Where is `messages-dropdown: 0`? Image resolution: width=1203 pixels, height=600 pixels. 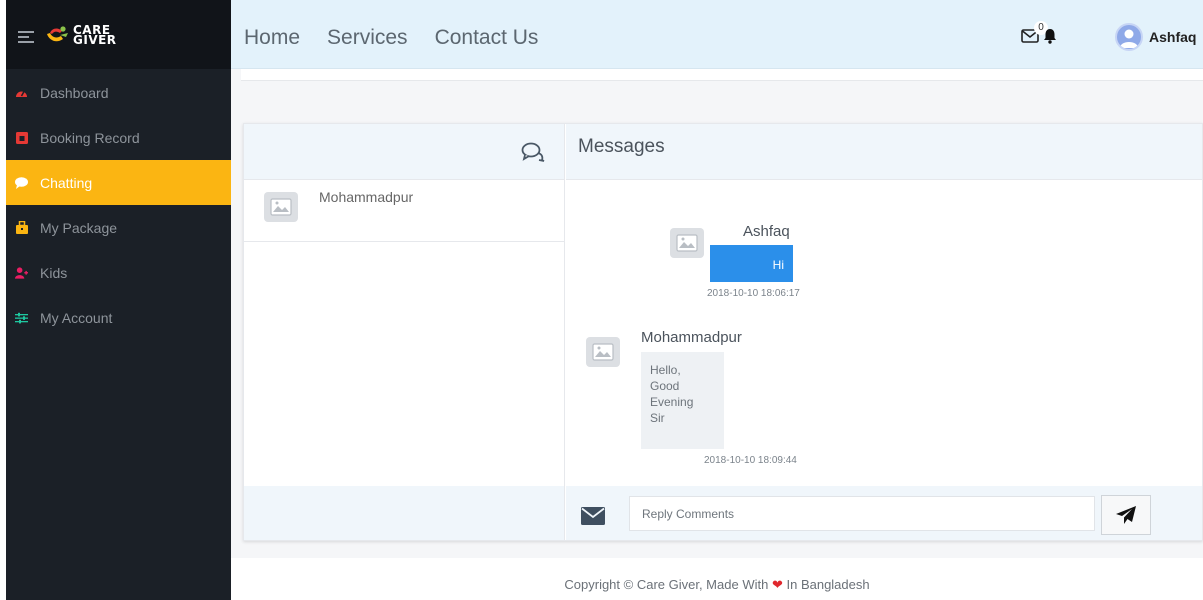
messages-dropdown: 0 is located at coordinates (1034, 33).